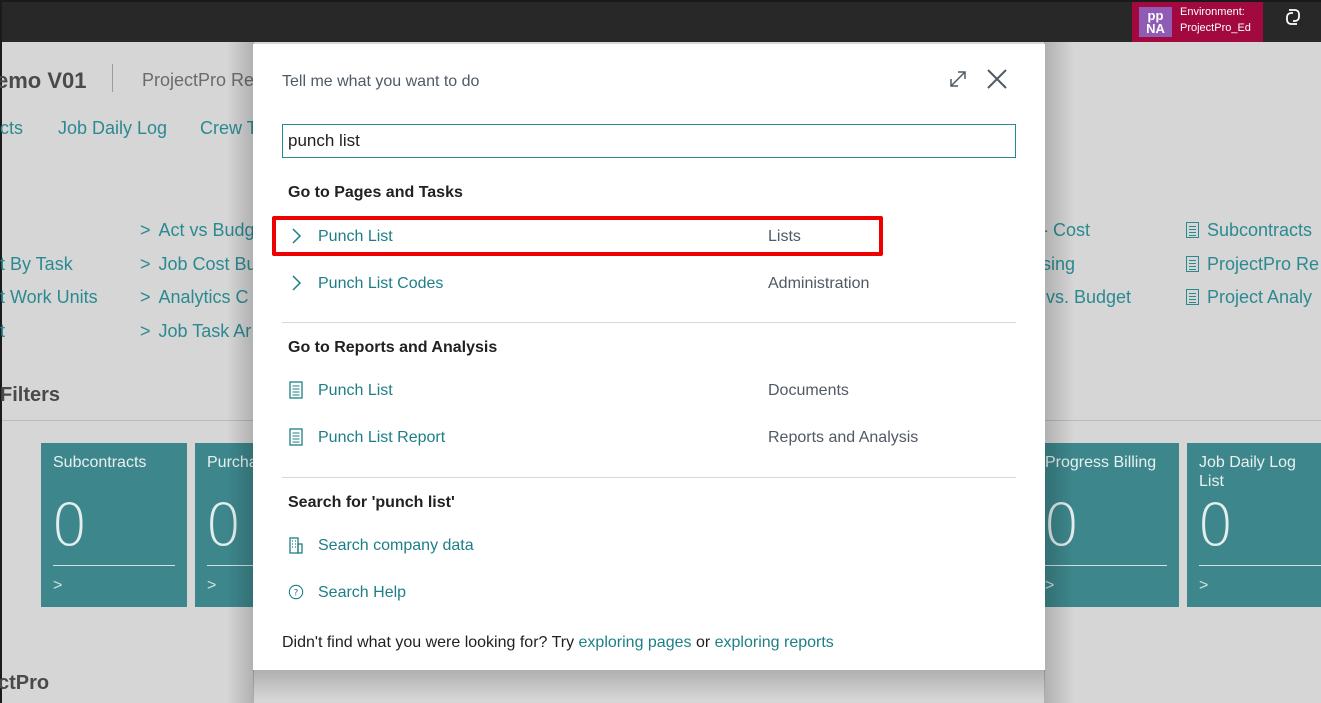 The height and width of the screenshot is (703, 1321). I want to click on result-punch-list-report-document: Punch List Documents, so click(649, 392).